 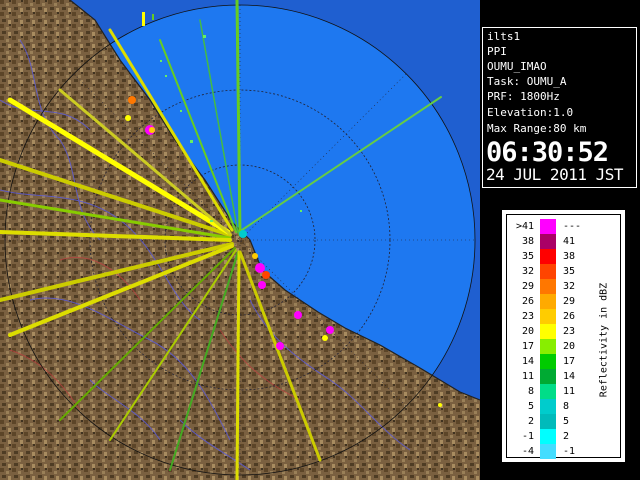 I want to click on legend-row: 35 38, so click(x=549, y=256).